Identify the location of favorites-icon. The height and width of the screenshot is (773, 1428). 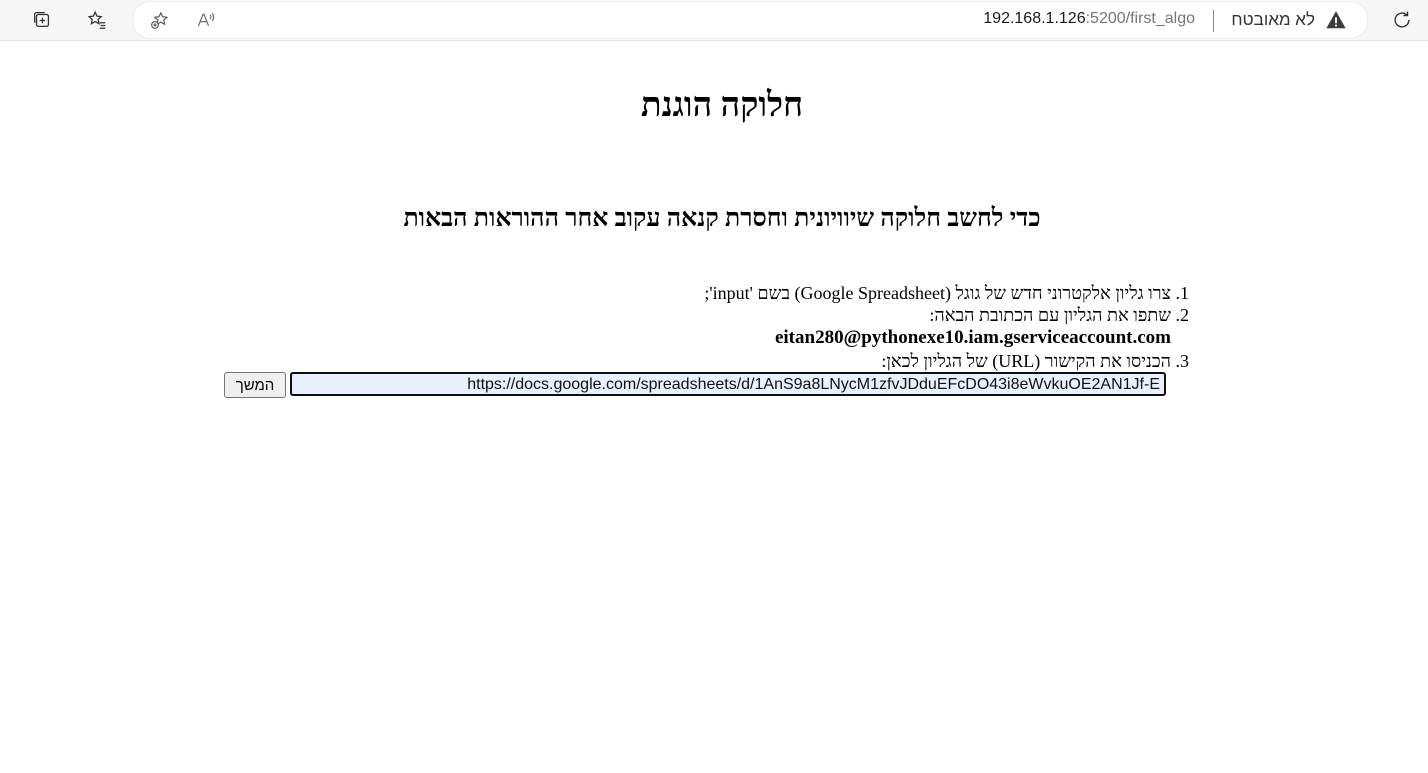
(97, 20).